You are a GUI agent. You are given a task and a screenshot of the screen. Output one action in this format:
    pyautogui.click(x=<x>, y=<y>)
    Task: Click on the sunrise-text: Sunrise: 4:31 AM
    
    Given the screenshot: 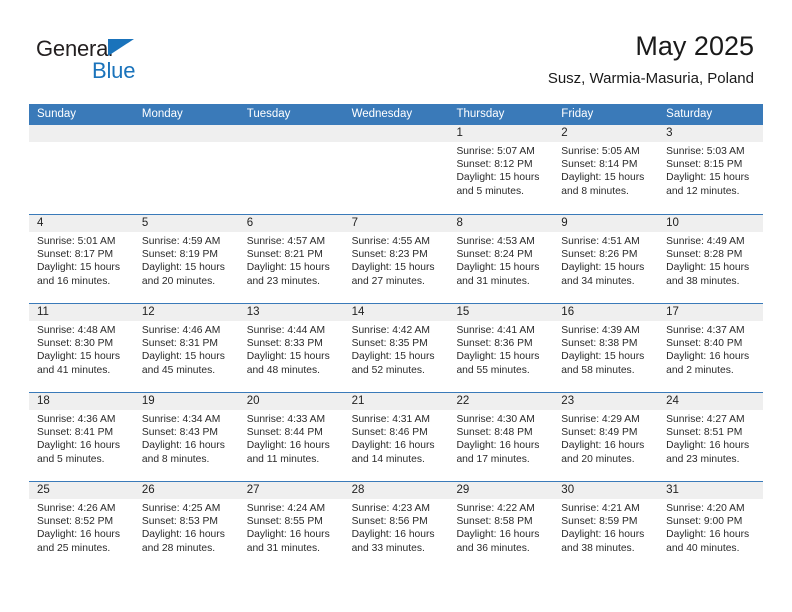 What is the action you would take?
    pyautogui.click(x=390, y=419)
    